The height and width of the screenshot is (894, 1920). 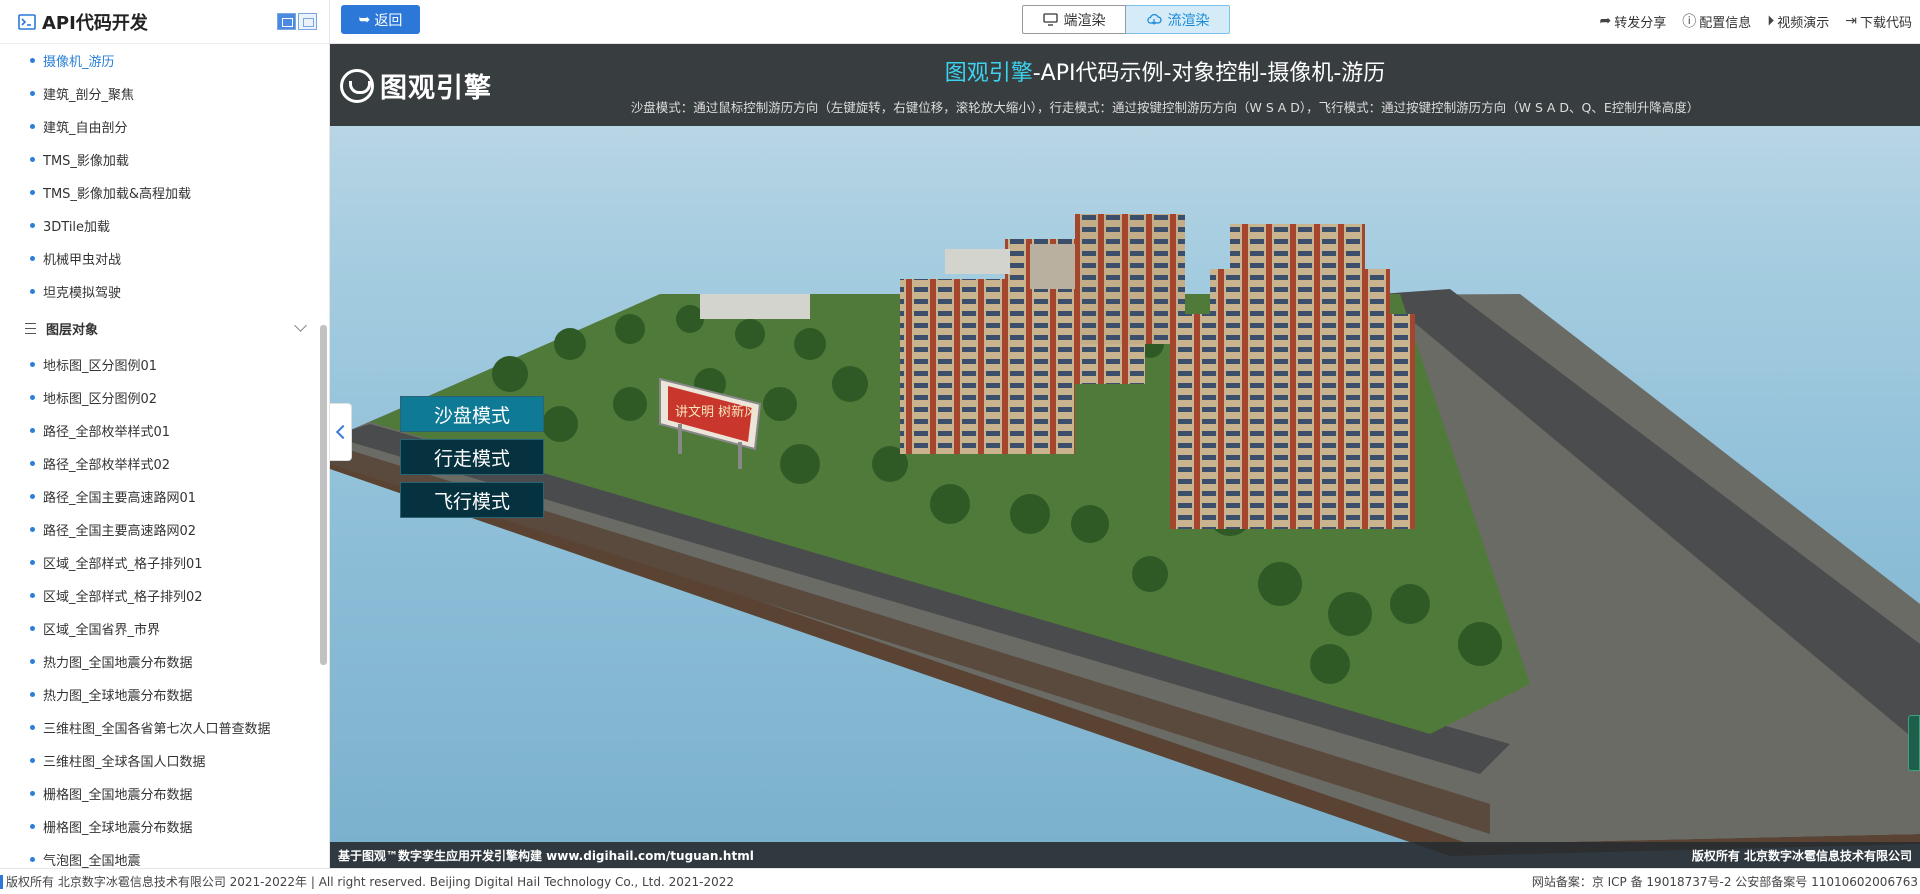 What do you see at coordinates (286, 21) in the screenshot?
I see `grid-view-icon` at bounding box center [286, 21].